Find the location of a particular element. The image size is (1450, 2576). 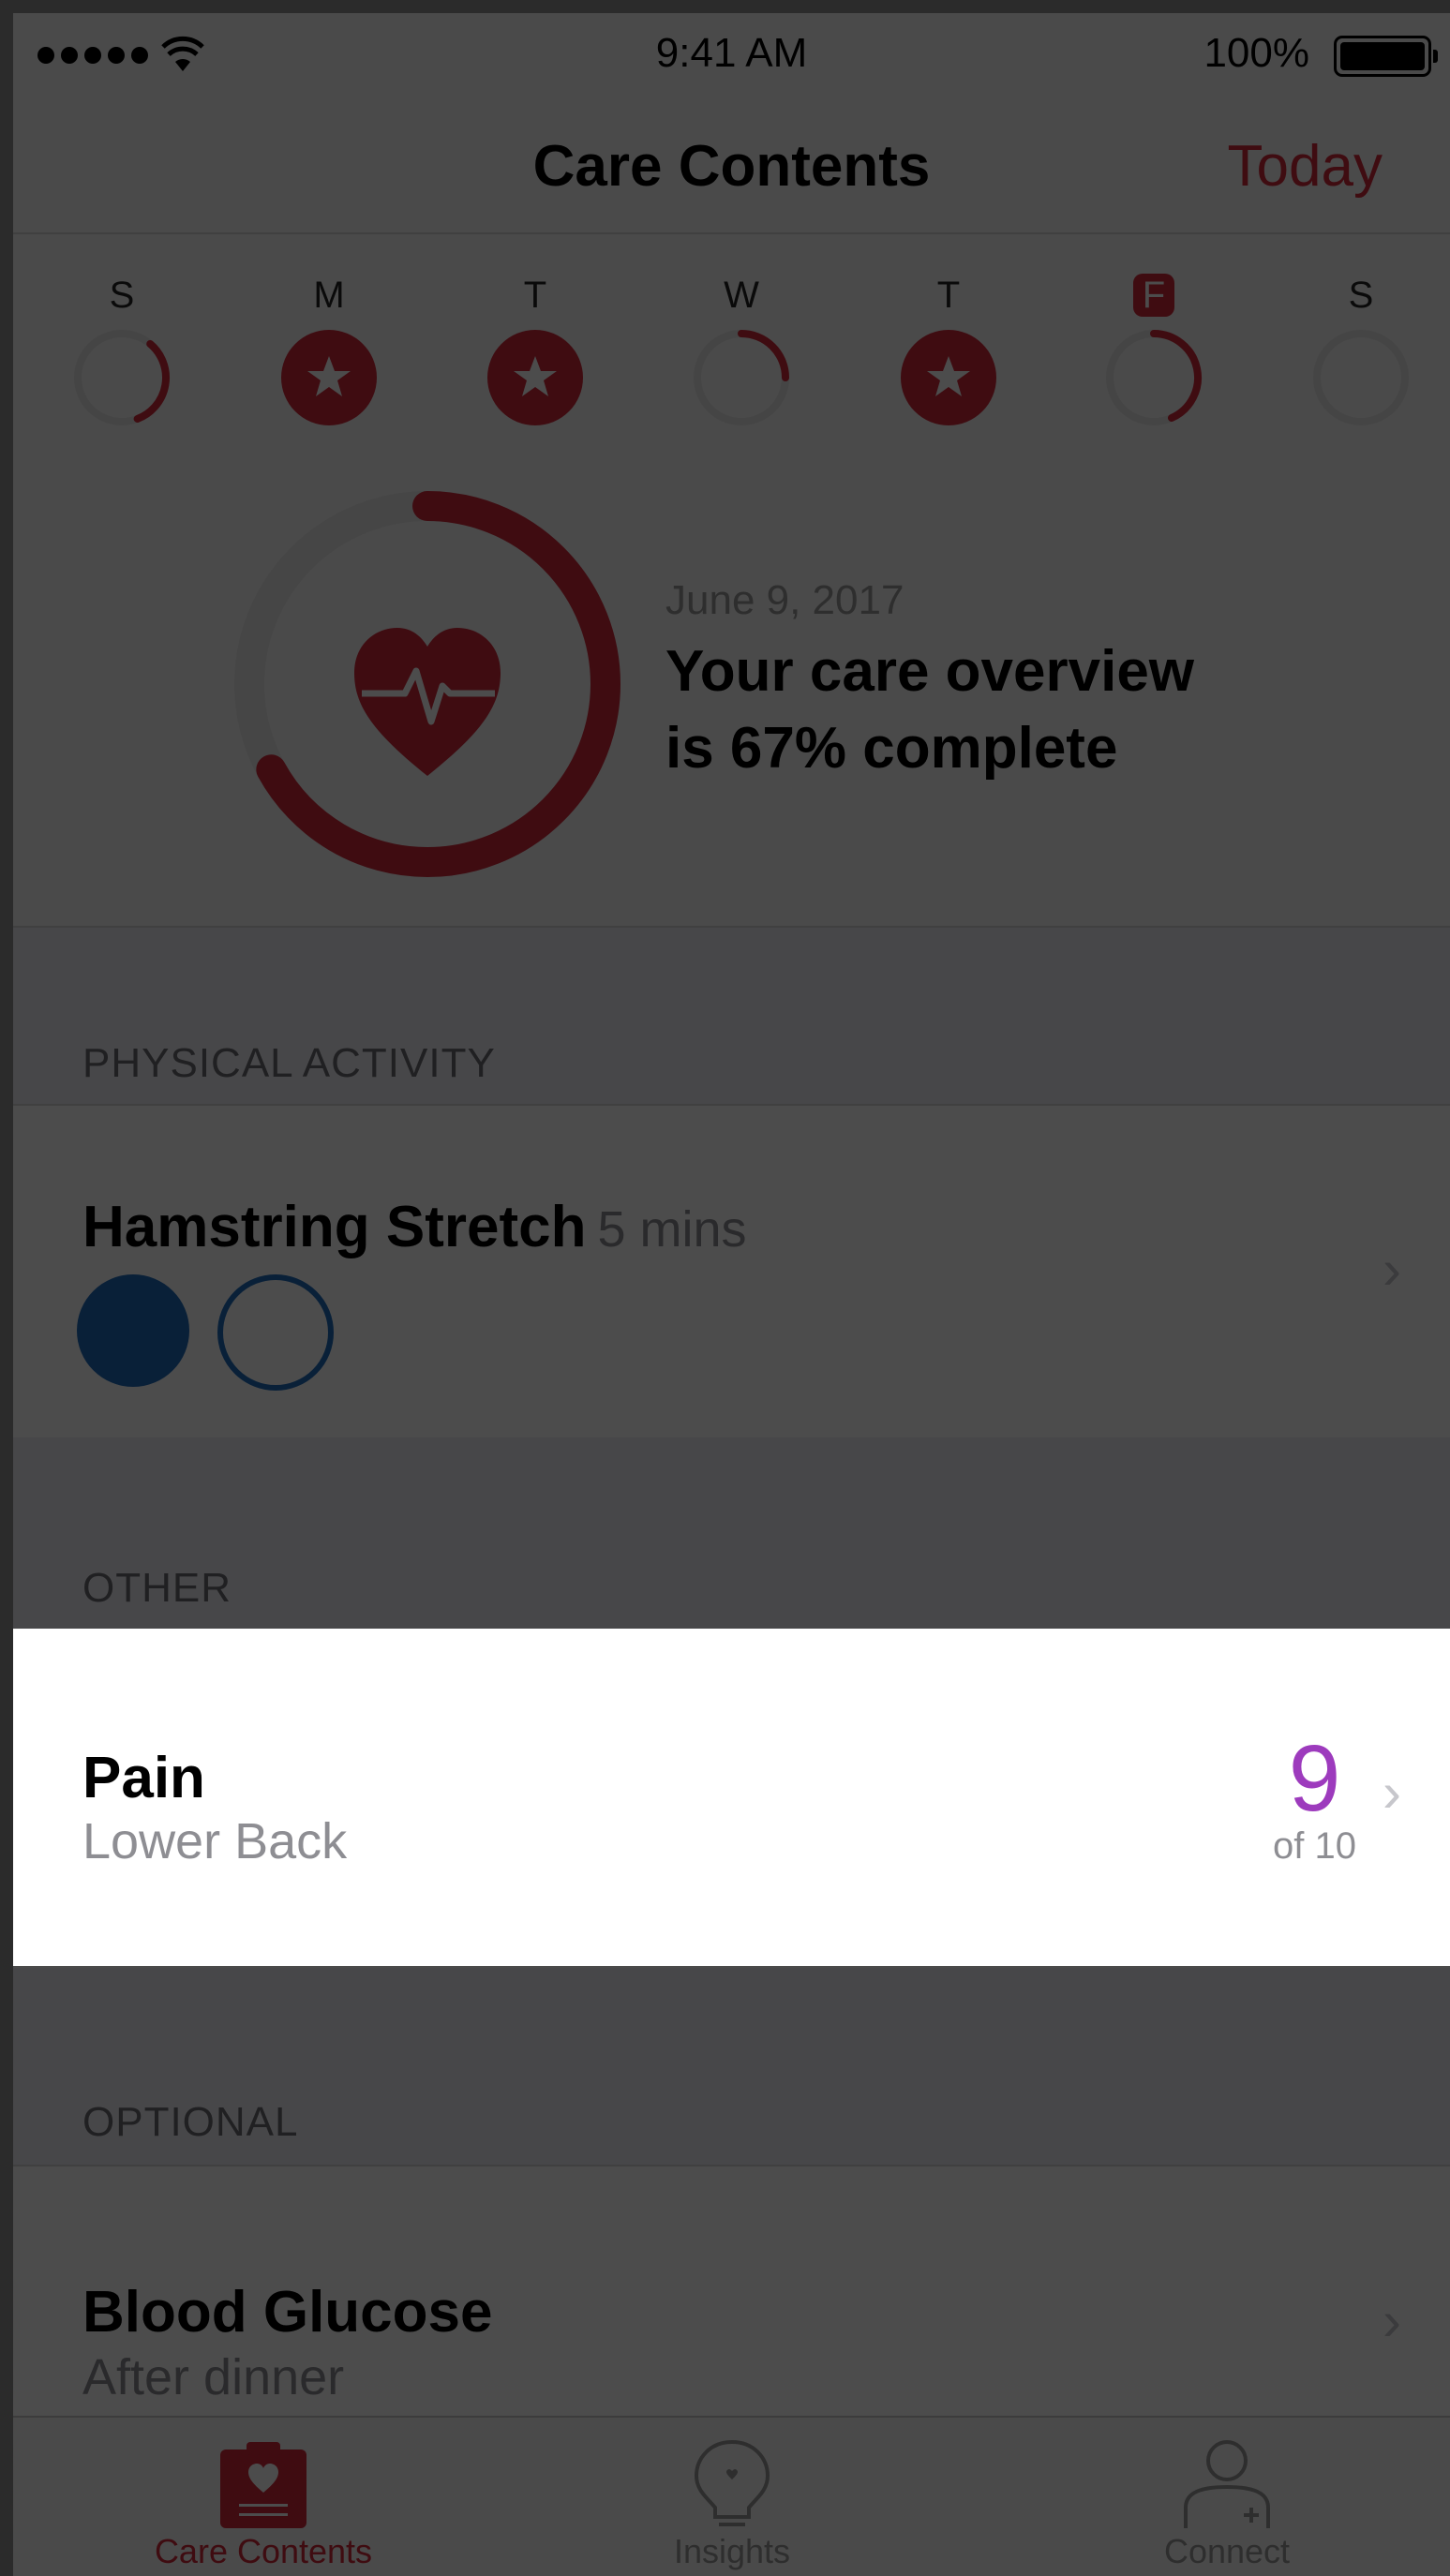

section-header: OTHER is located at coordinates (157, 1588).